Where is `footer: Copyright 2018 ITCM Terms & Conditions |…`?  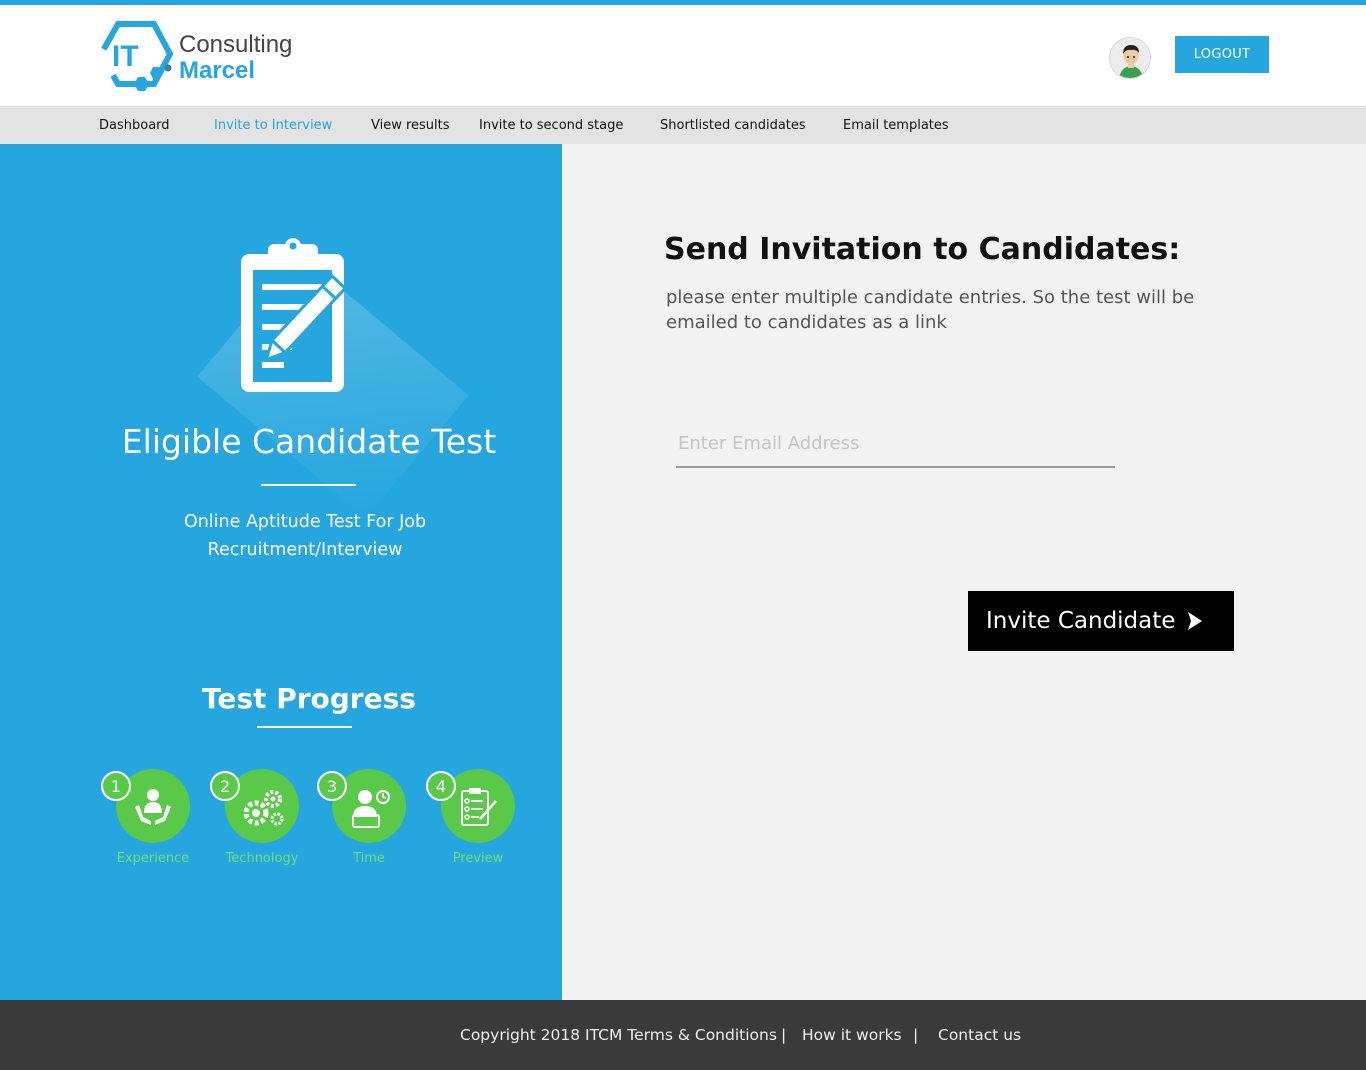
footer: Copyright 2018 ITCM Terms & Conditions |… is located at coordinates (683, 1035).